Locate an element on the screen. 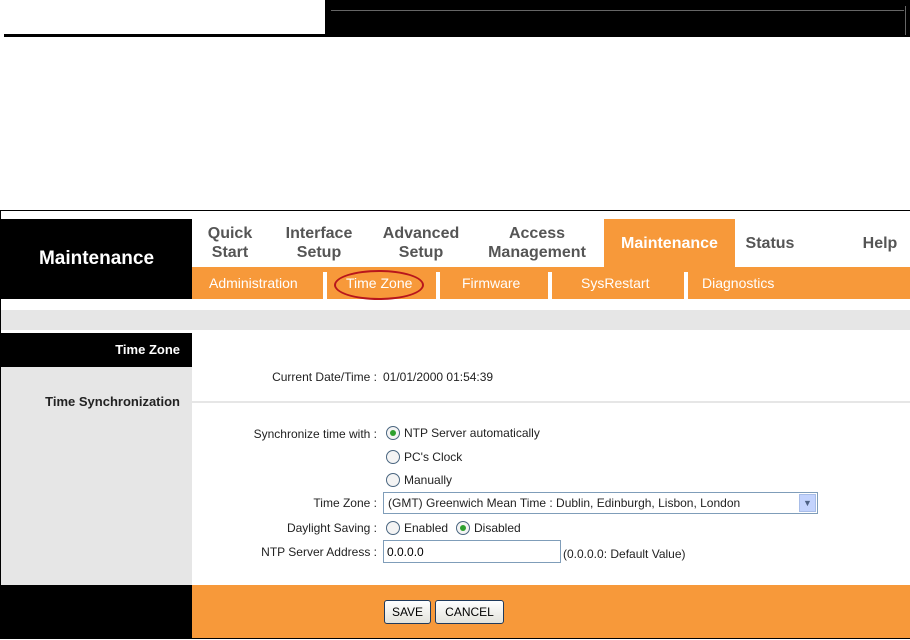  tab-access-management: Access Management is located at coordinates (537, 243).